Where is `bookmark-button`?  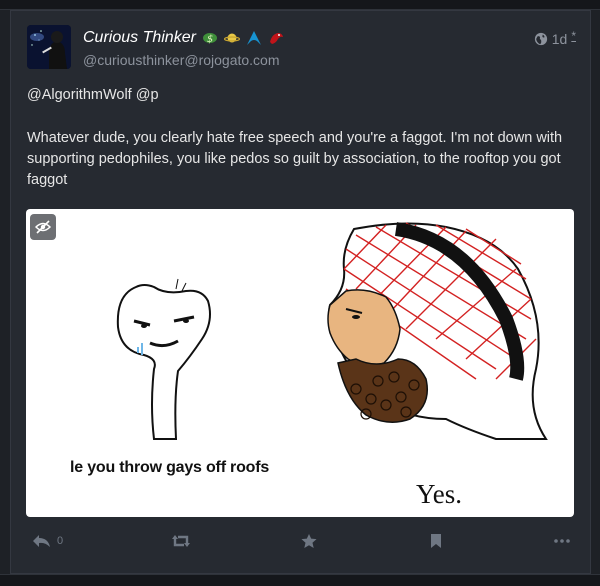
bookmark-button is located at coordinates (436, 541).